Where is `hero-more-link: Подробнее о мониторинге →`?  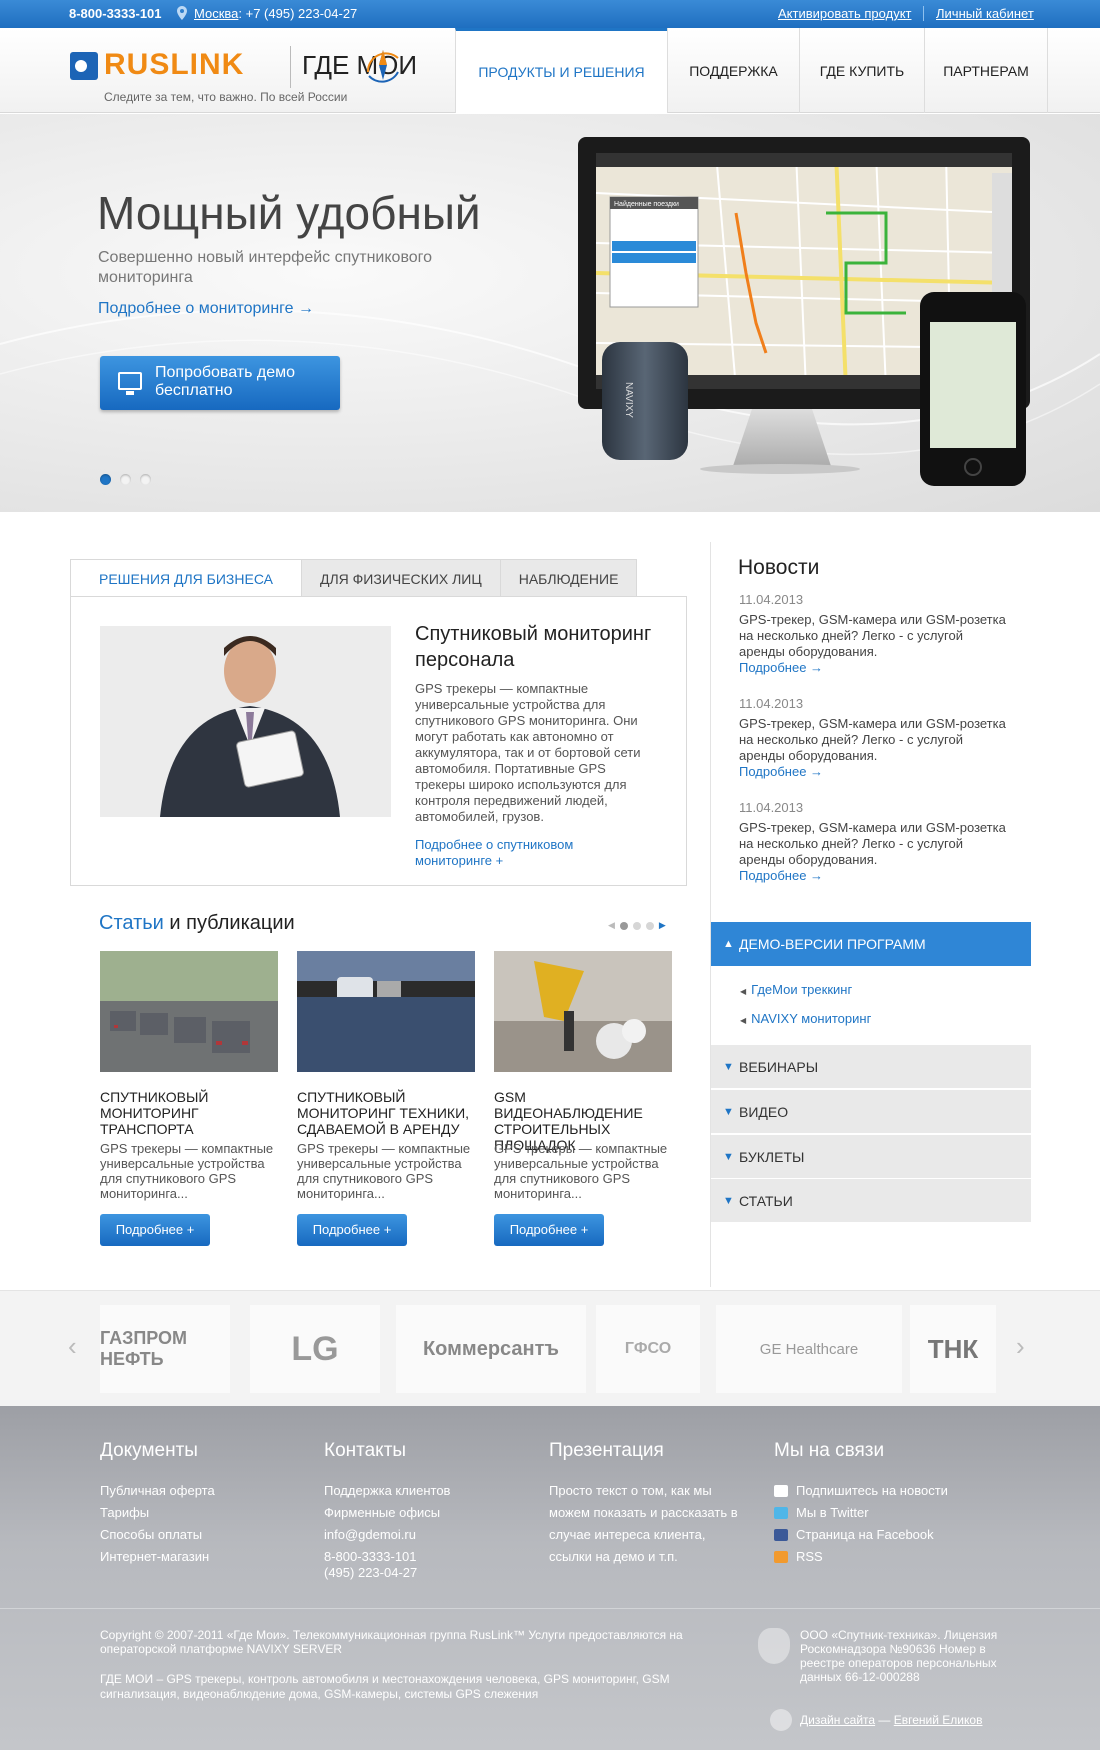
hero-more-link: Подробнее о мониторинге → is located at coordinates (206, 309).